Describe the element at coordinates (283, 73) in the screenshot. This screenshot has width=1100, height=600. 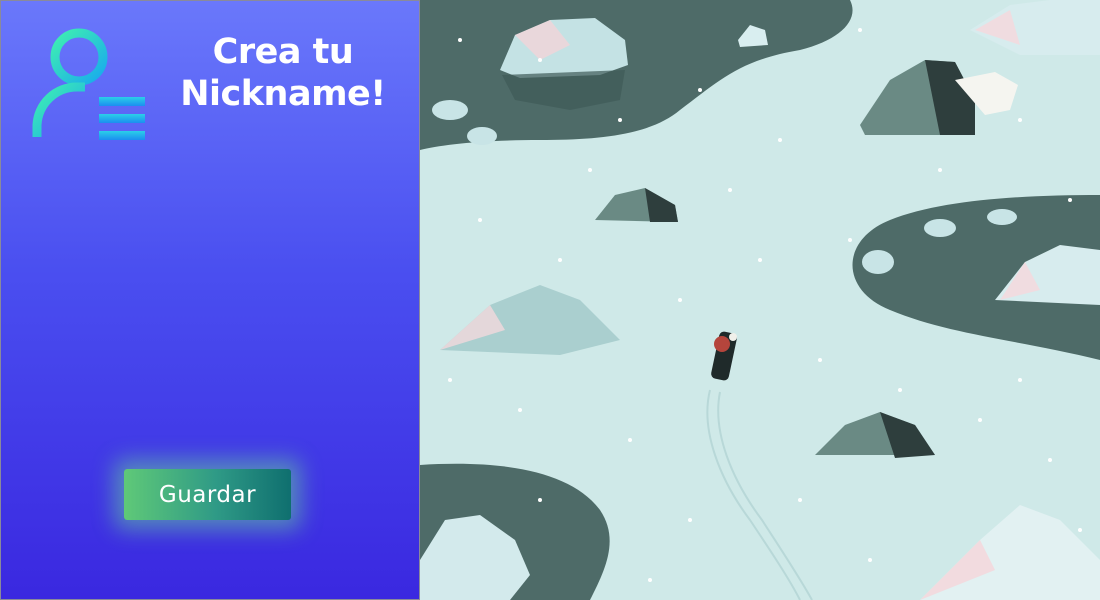
I see `page-title: Crea tu Nickname!` at that location.